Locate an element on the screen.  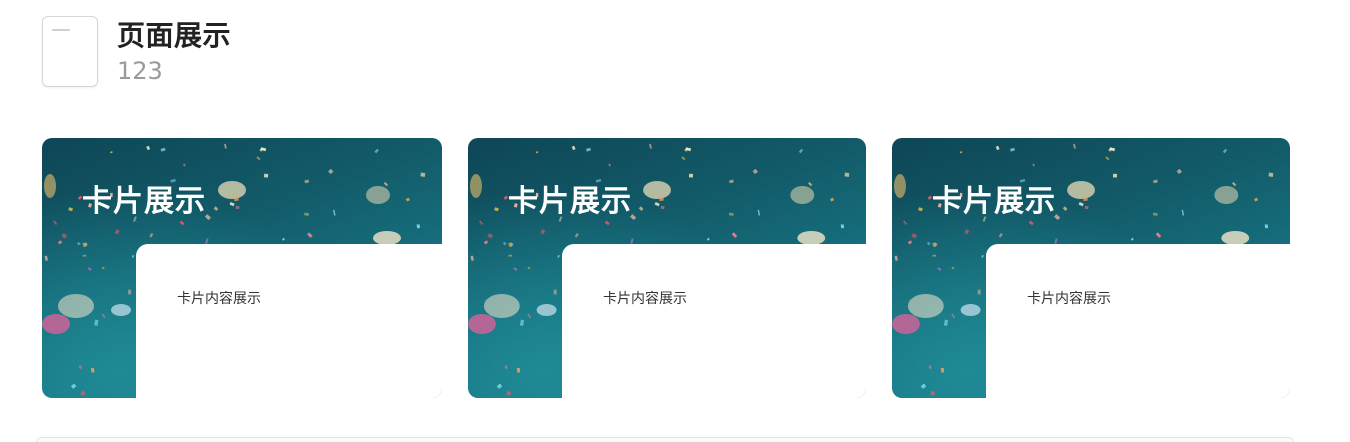
card-title: 卡片展示 is located at coordinates (994, 201).